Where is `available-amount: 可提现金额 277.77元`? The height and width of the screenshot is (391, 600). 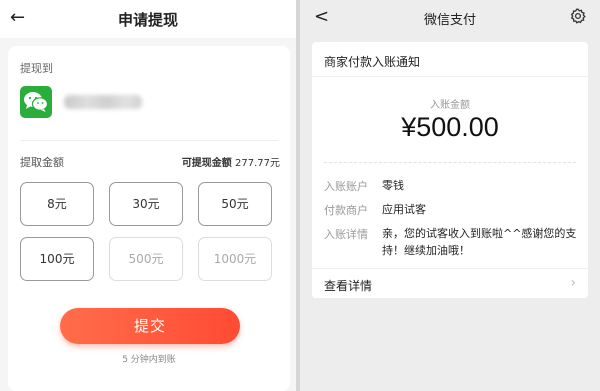
available-amount: 可提现金额 277.77元 is located at coordinates (231, 161).